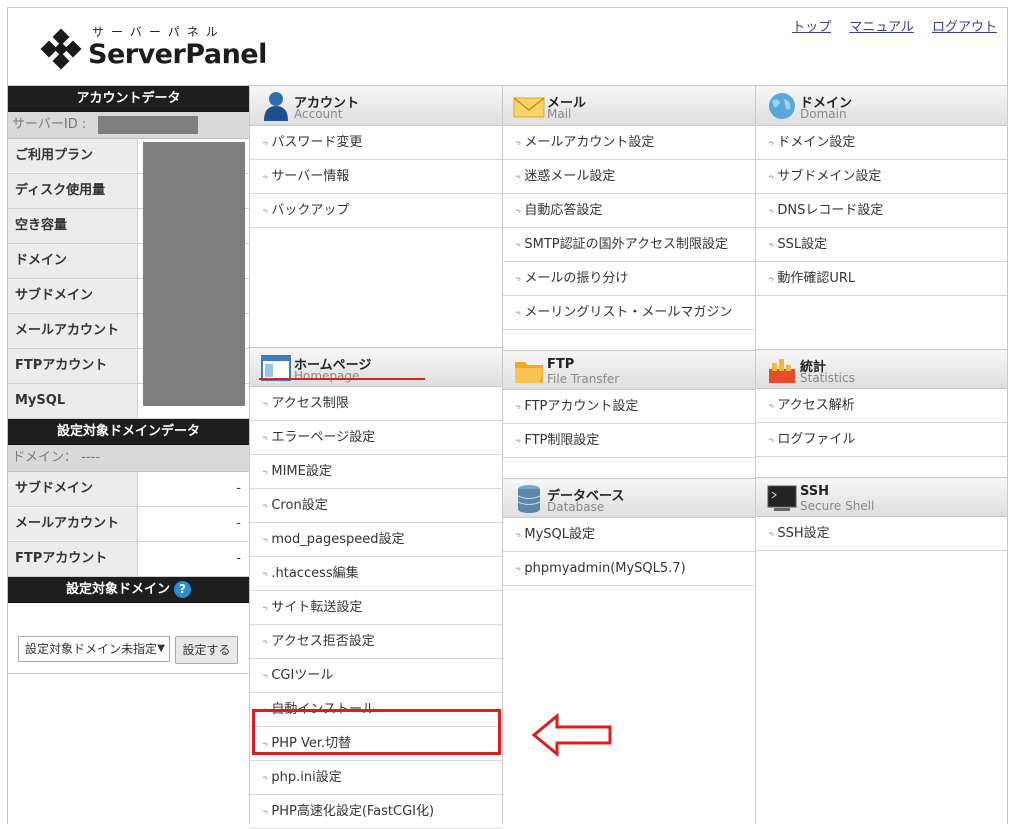 This screenshot has height=829, width=1024. Describe the element at coordinates (881, 497) in the screenshot. I see `category-ssh: SSH Secure Shell` at that location.